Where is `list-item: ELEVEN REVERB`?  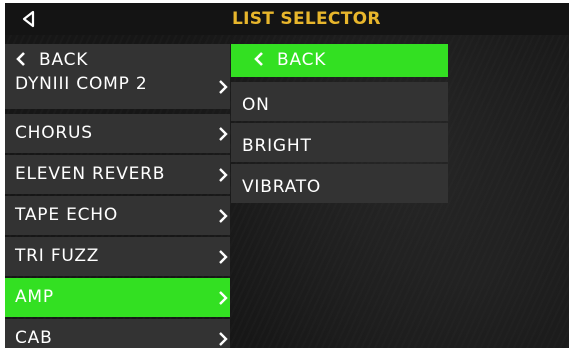 list-item: ELEVEN REVERB is located at coordinates (117, 174).